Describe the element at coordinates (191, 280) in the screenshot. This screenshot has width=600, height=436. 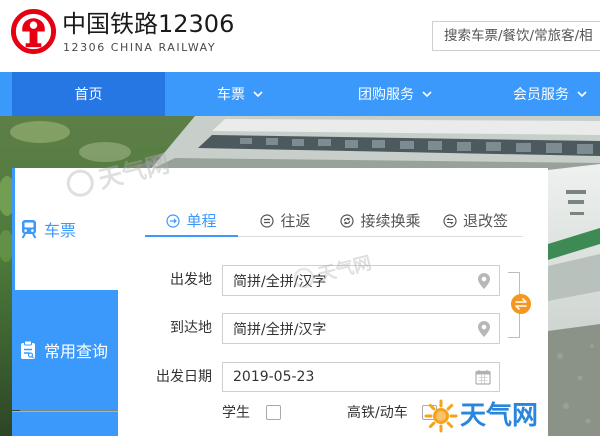
I see `from-station-label: 出发地` at that location.